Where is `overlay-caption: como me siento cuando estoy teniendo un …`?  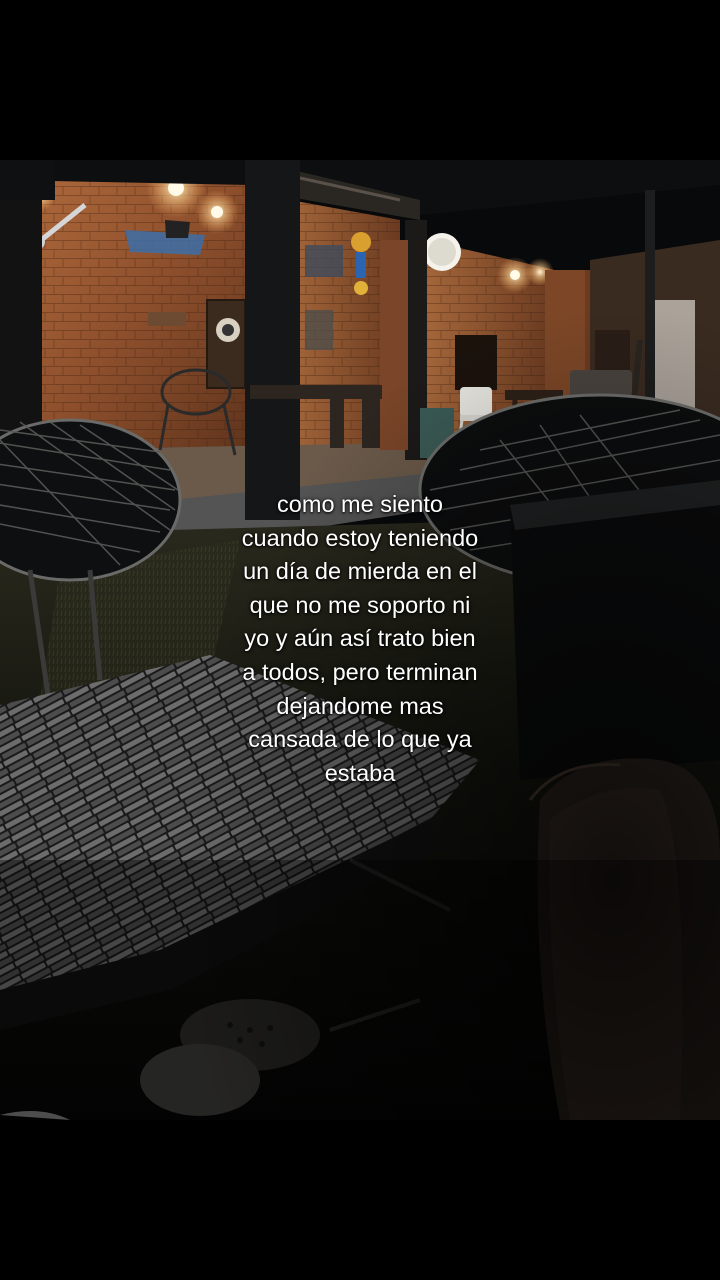 overlay-caption: como me siento cuando estoy teniendo un … is located at coordinates (360, 638).